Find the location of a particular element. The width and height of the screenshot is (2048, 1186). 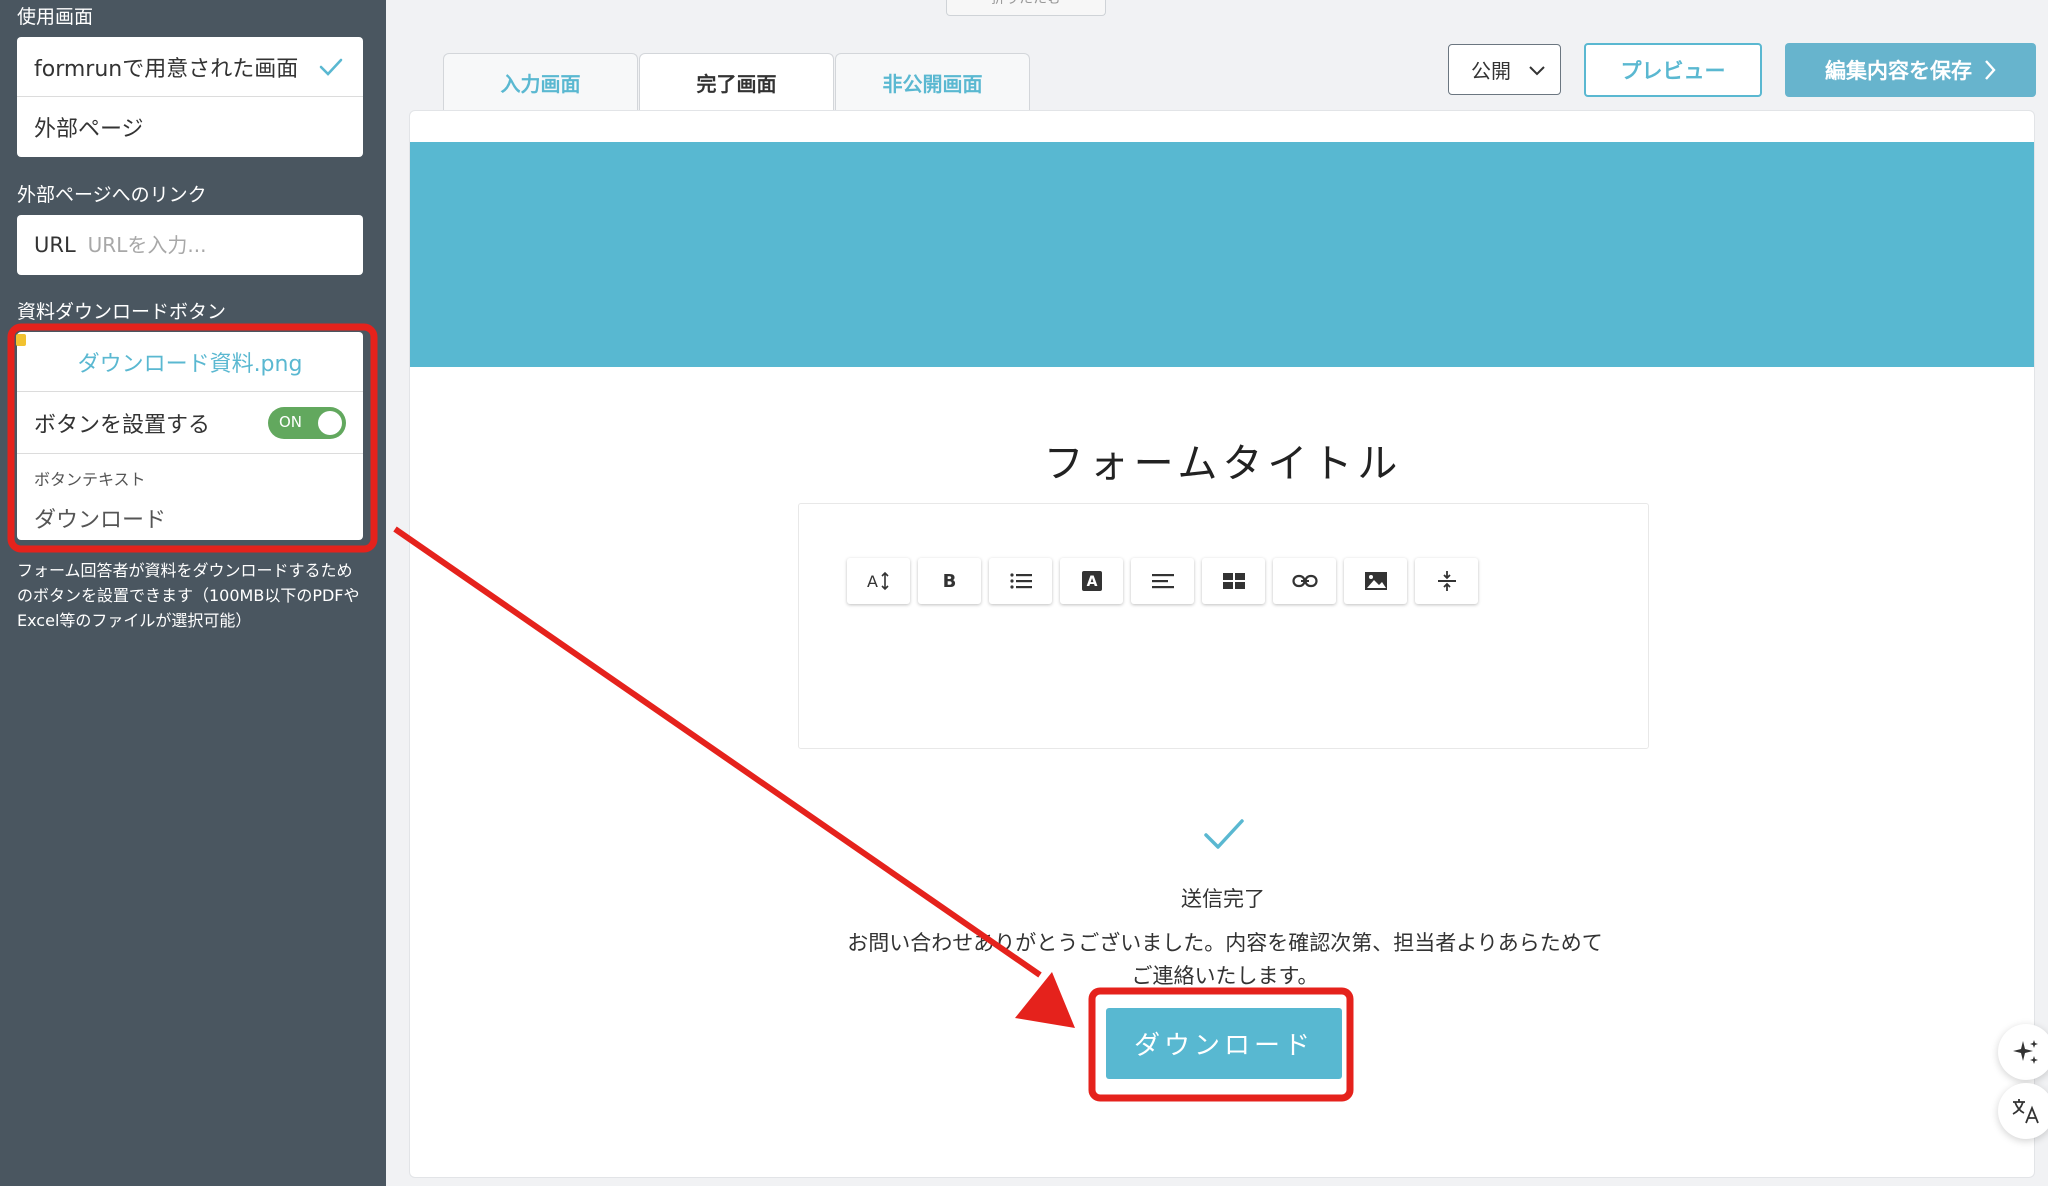

tab-input-screen: 入力画面 is located at coordinates (540, 81).